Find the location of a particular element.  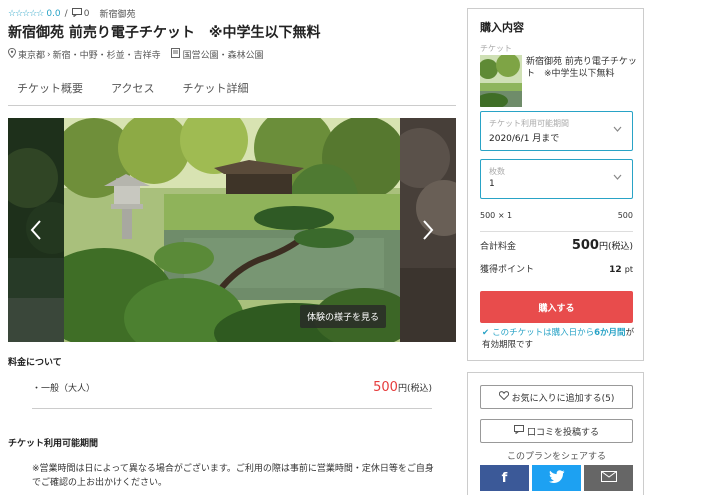

total-number: 500 is located at coordinates (585, 245).